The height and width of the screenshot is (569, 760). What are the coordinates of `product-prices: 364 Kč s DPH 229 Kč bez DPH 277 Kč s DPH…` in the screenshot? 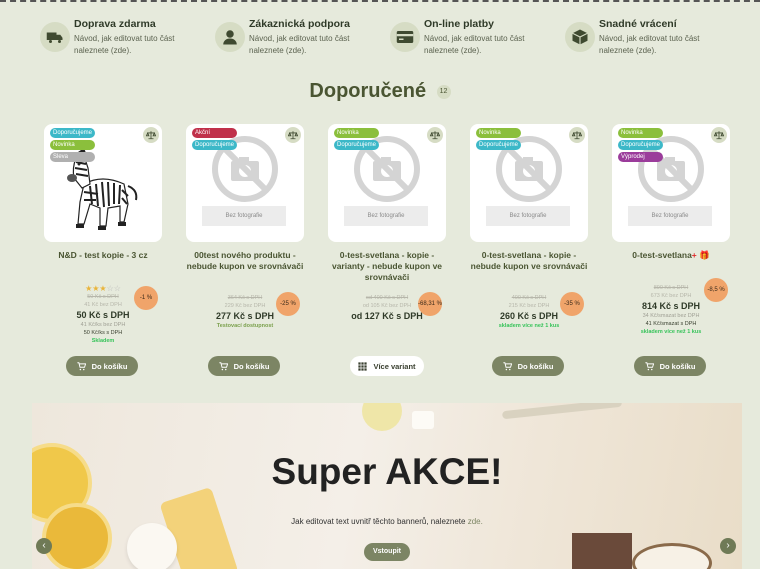 It's located at (245, 316).